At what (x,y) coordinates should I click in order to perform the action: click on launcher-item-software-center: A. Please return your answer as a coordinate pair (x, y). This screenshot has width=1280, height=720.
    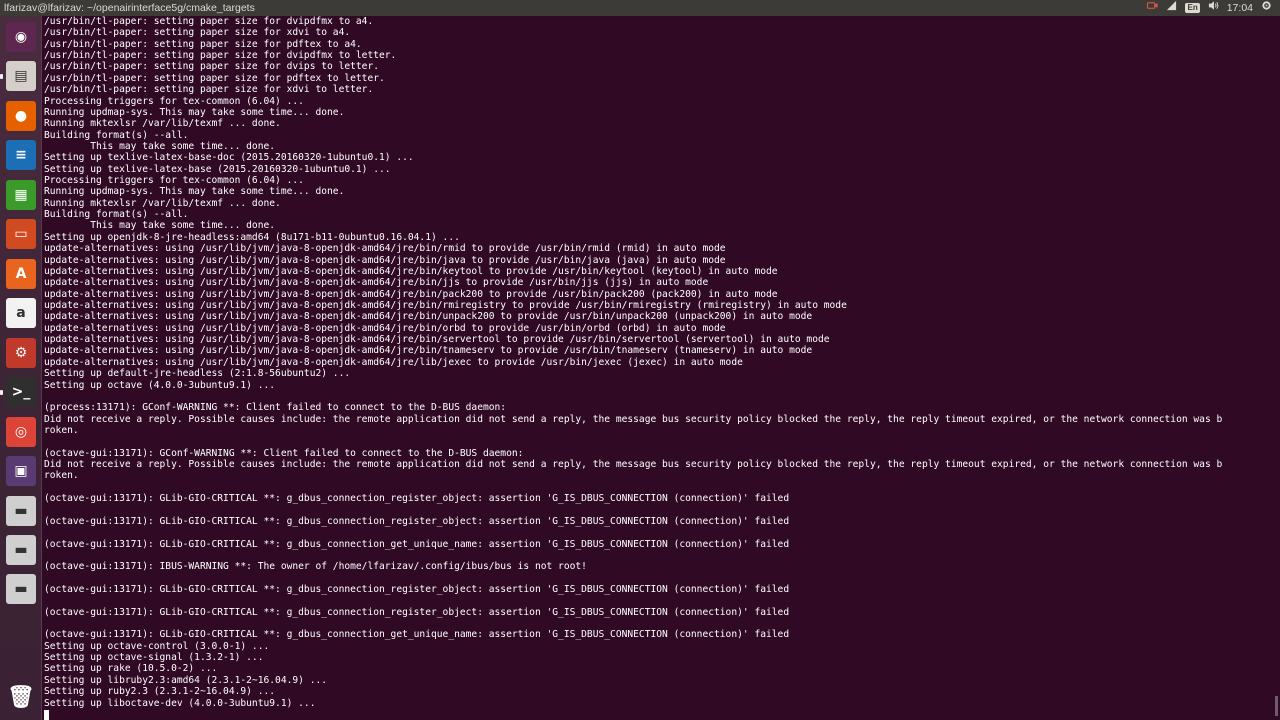
    Looking at the image, I should click on (21, 274).